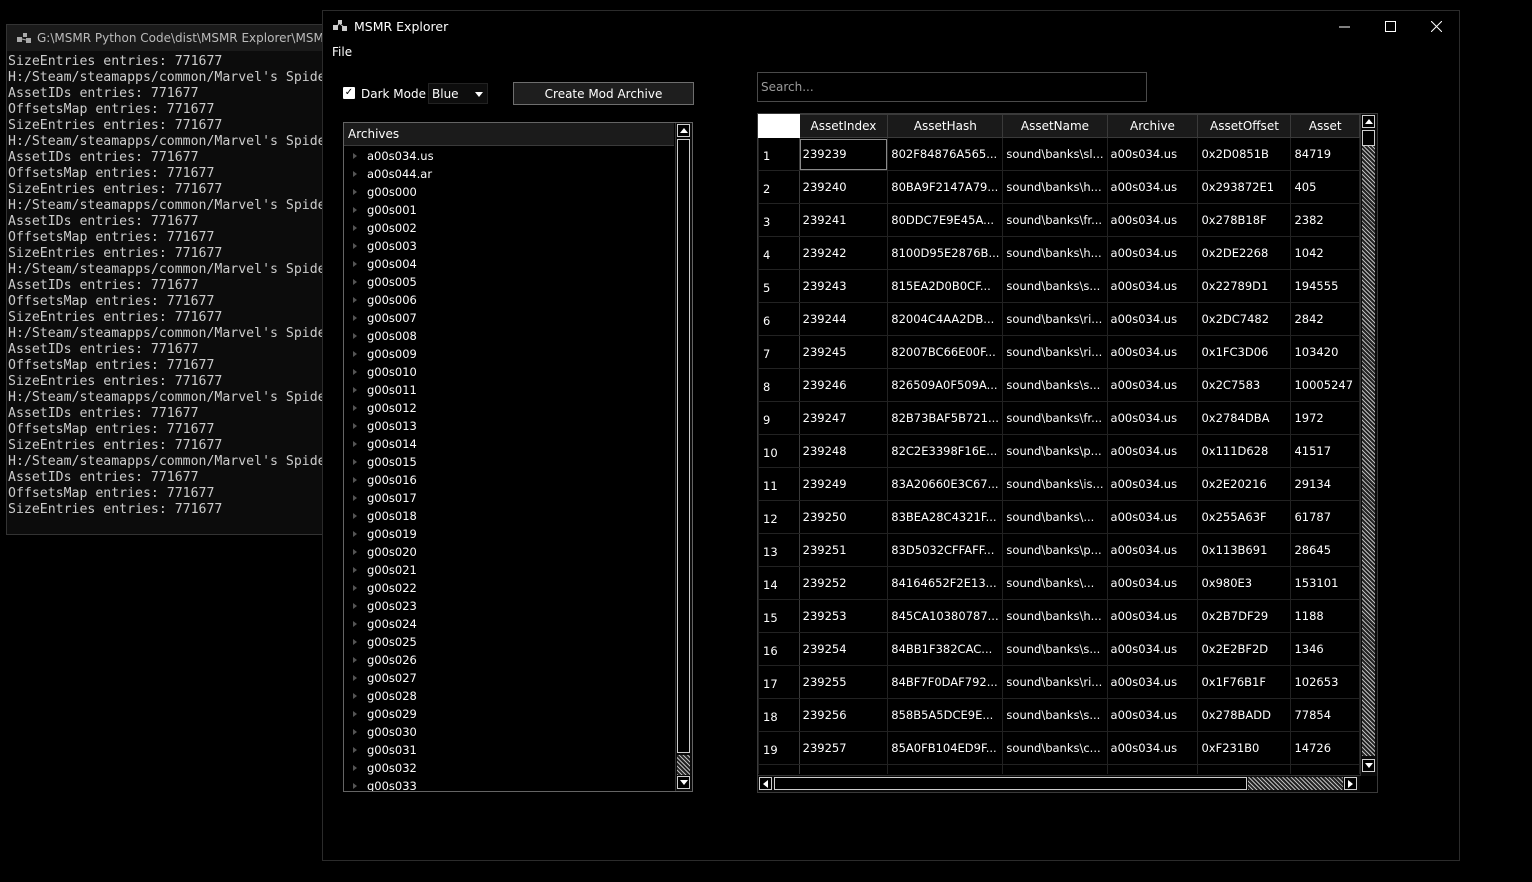 The width and height of the screenshot is (1532, 882). What do you see at coordinates (509, 372) in the screenshot?
I see `archive-item: g00s010` at bounding box center [509, 372].